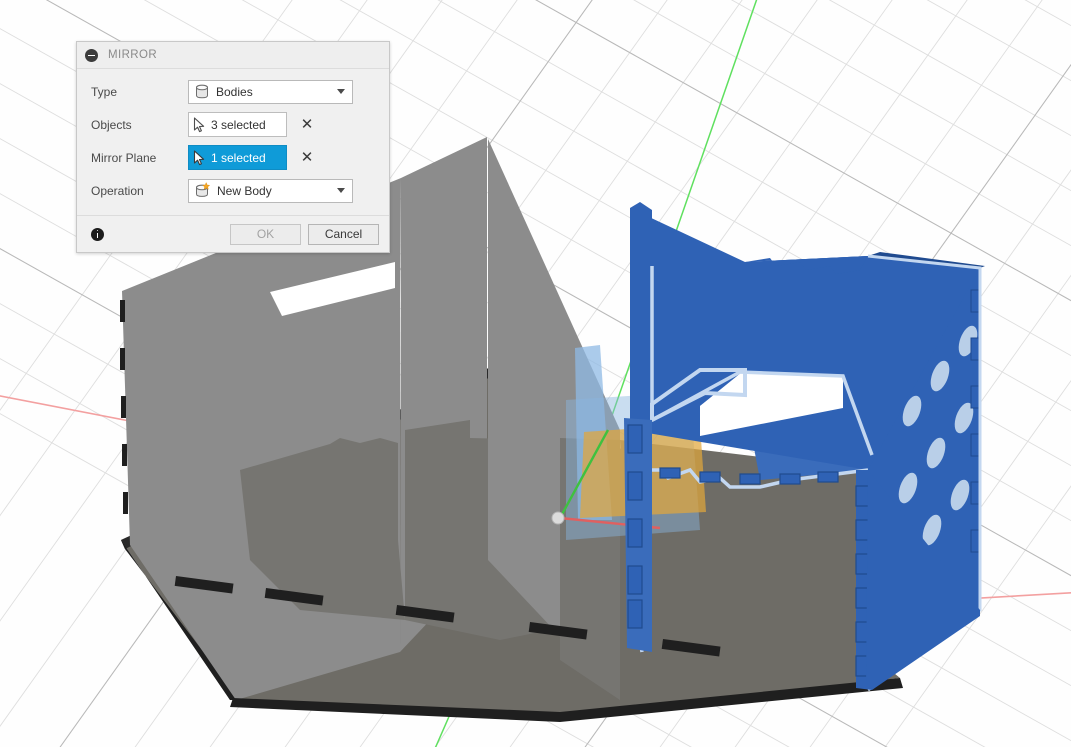 This screenshot has height=747, width=1071. What do you see at coordinates (133, 55) in the screenshot?
I see `dialog-title: MIRROR` at bounding box center [133, 55].